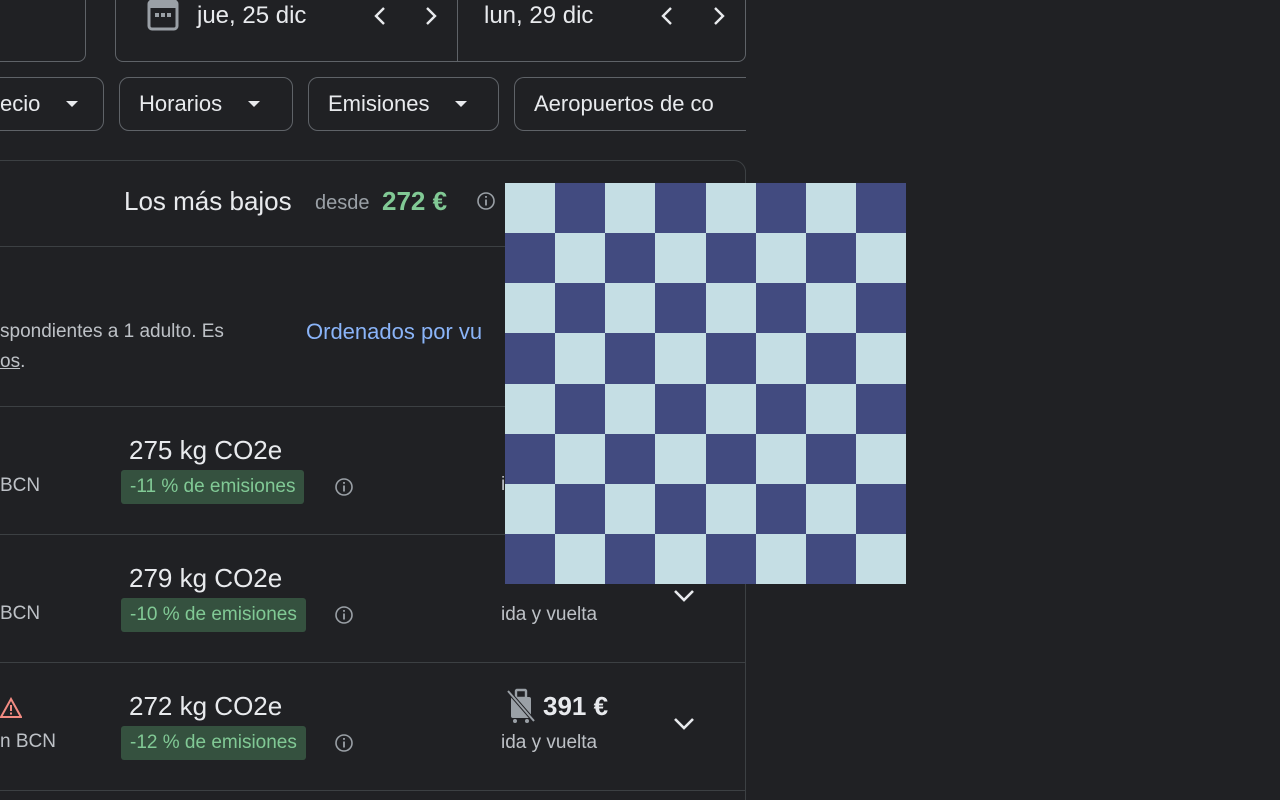 This screenshot has width=1280, height=800. What do you see at coordinates (20, 103) in the screenshot?
I see `chip-label: ecio` at bounding box center [20, 103].